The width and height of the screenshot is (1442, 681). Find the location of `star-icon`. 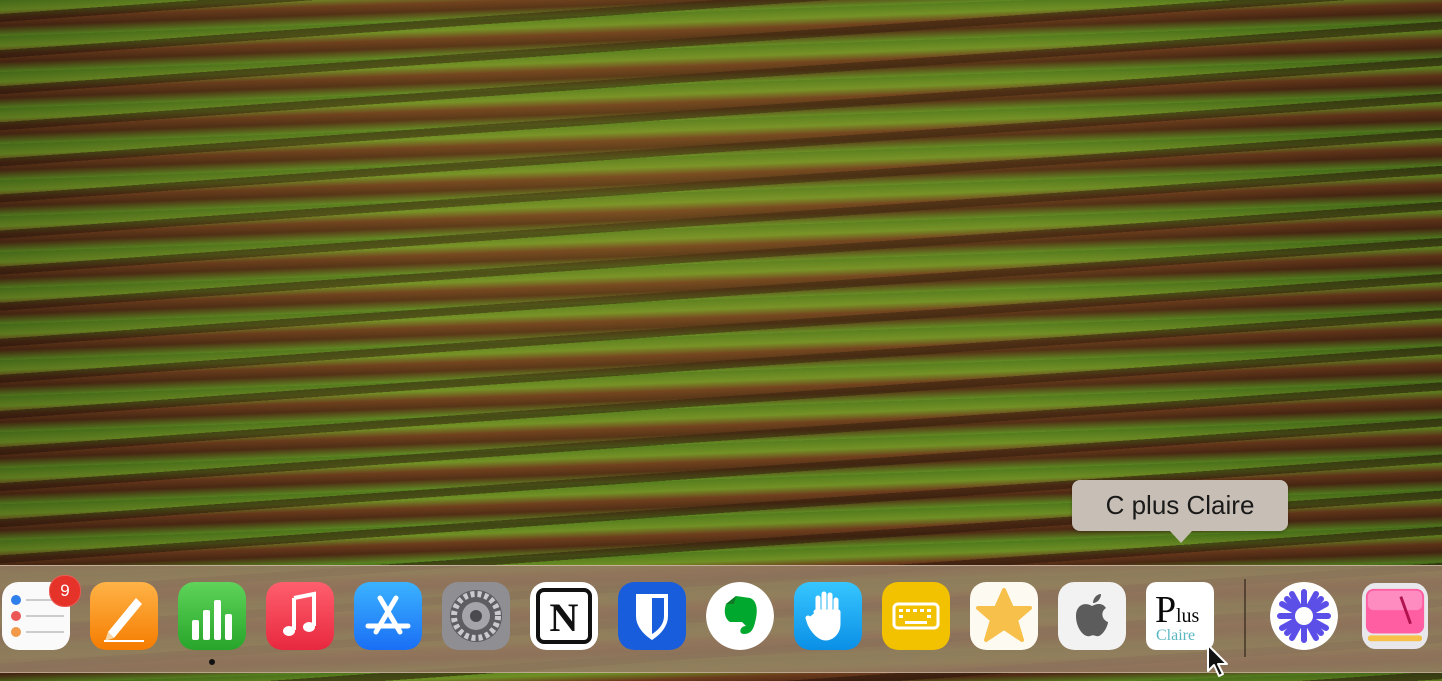

star-icon is located at coordinates (1004, 616).